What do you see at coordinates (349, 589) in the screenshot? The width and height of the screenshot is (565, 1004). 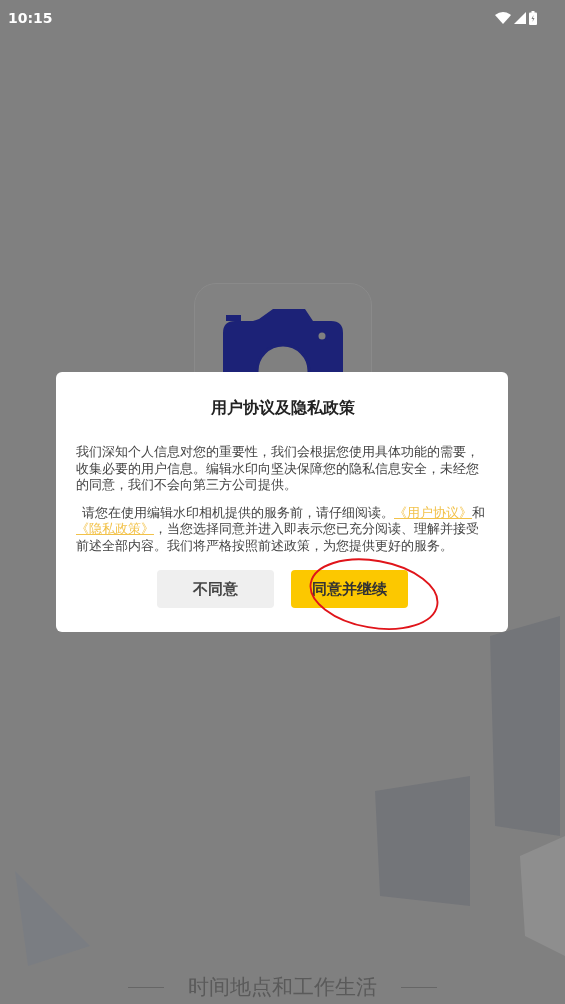 I see `agree-button: 同意并继续` at bounding box center [349, 589].